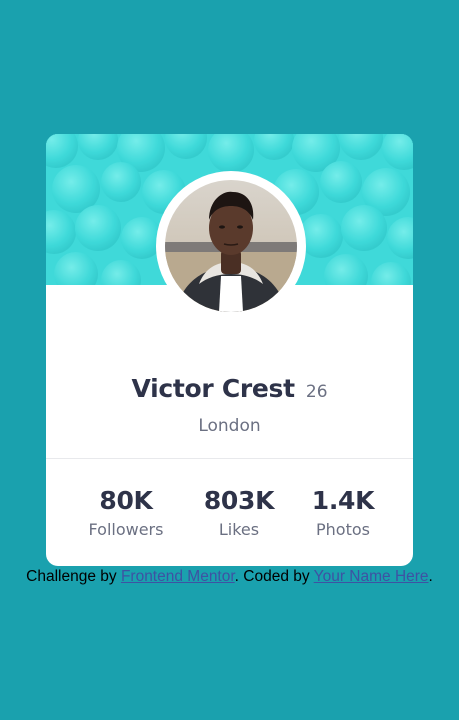  Describe the element at coordinates (343, 529) in the screenshot. I see `stat-label: Photos` at that location.